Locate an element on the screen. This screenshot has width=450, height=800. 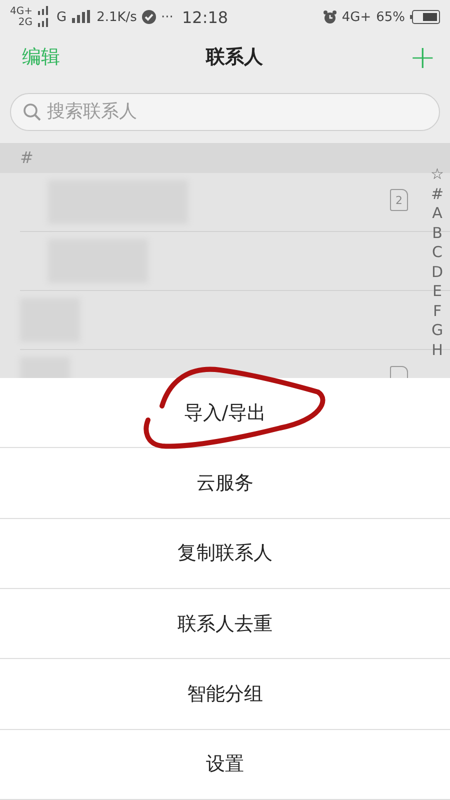
more-indicator: ··· is located at coordinates (167, 17).